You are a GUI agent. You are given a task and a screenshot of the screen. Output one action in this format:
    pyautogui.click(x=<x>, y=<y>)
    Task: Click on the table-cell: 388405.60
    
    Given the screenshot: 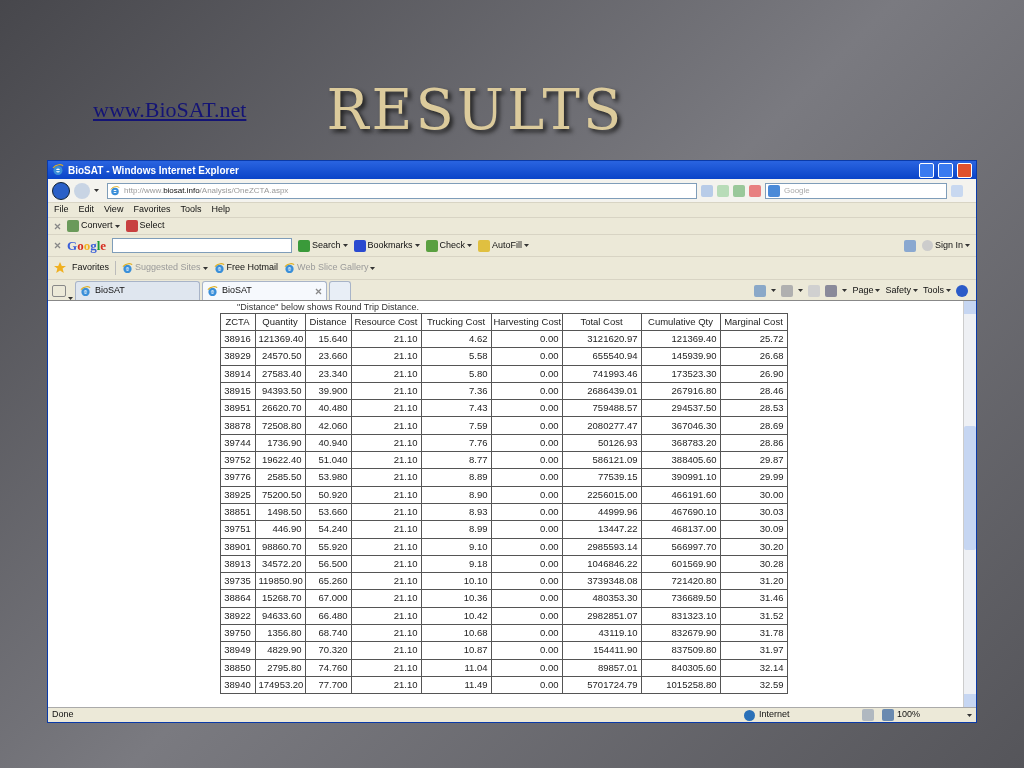 What is the action you would take?
    pyautogui.click(x=680, y=460)
    